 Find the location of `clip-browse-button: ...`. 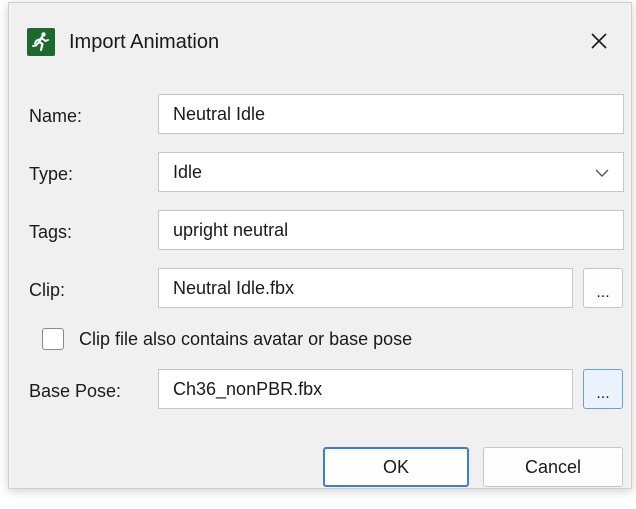

clip-browse-button: ... is located at coordinates (603, 288).